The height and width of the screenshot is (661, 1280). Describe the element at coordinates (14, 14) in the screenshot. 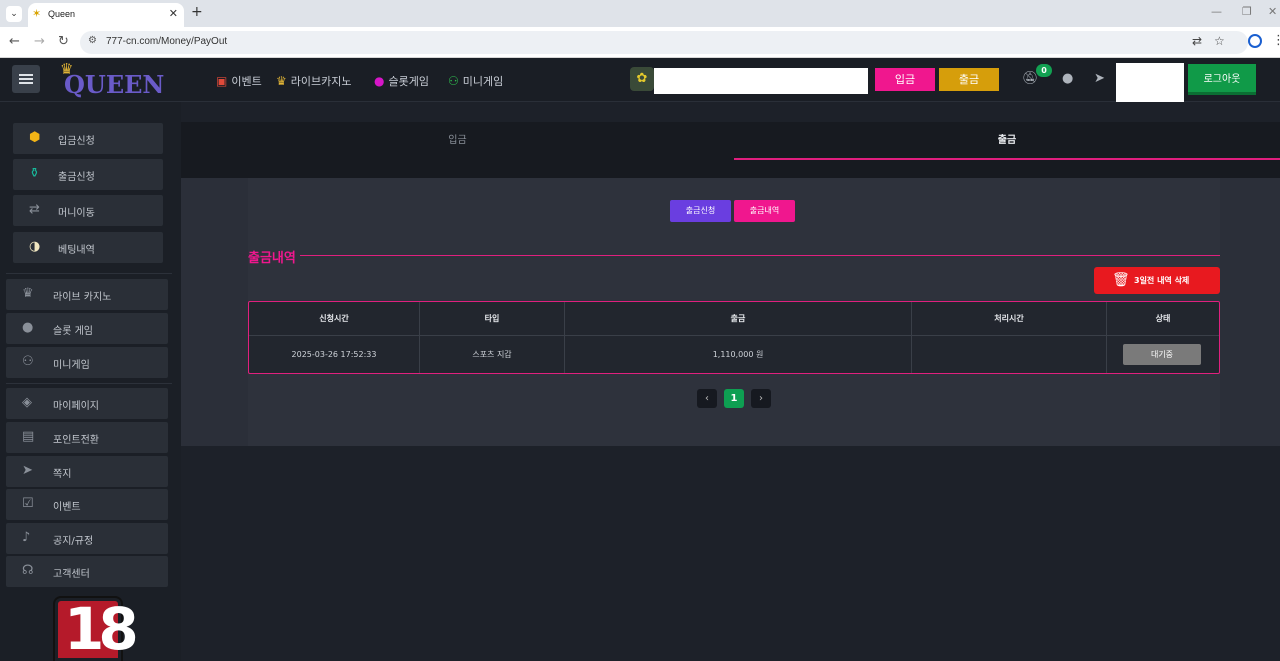

I see `tab-list-chevron-icon: ⌄` at that location.